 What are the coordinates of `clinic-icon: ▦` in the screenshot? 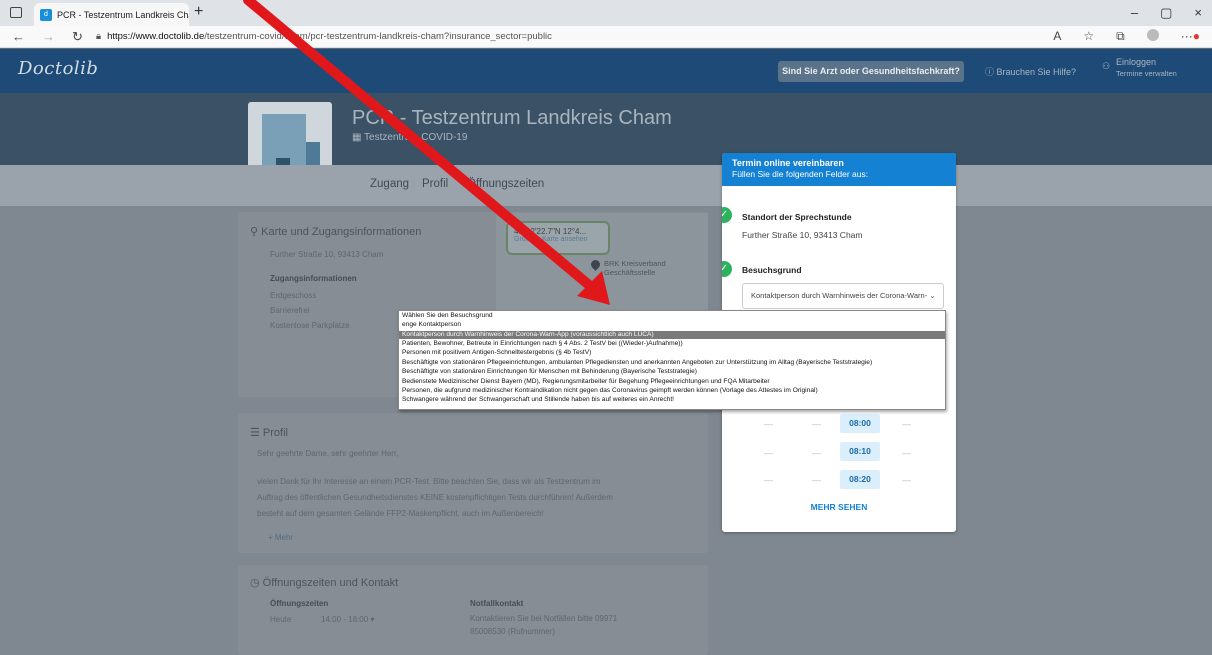 It's located at (358, 137).